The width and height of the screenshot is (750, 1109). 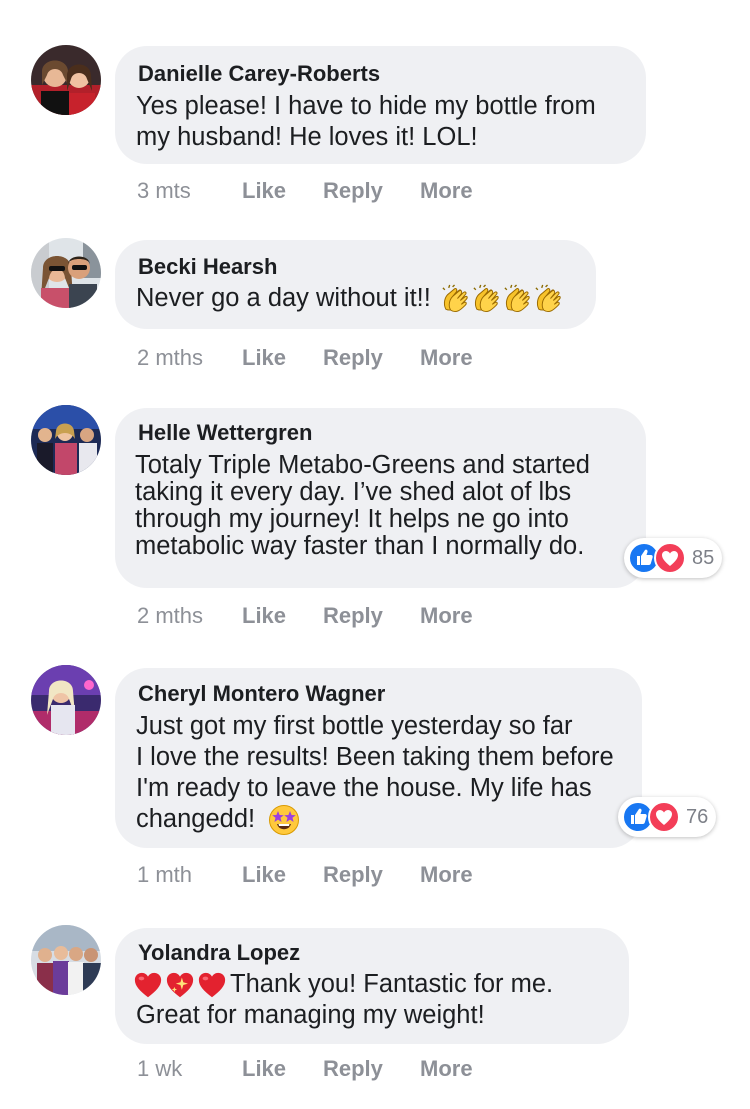 I want to click on comment-timestamp: 1 wk, so click(x=159, y=1069).